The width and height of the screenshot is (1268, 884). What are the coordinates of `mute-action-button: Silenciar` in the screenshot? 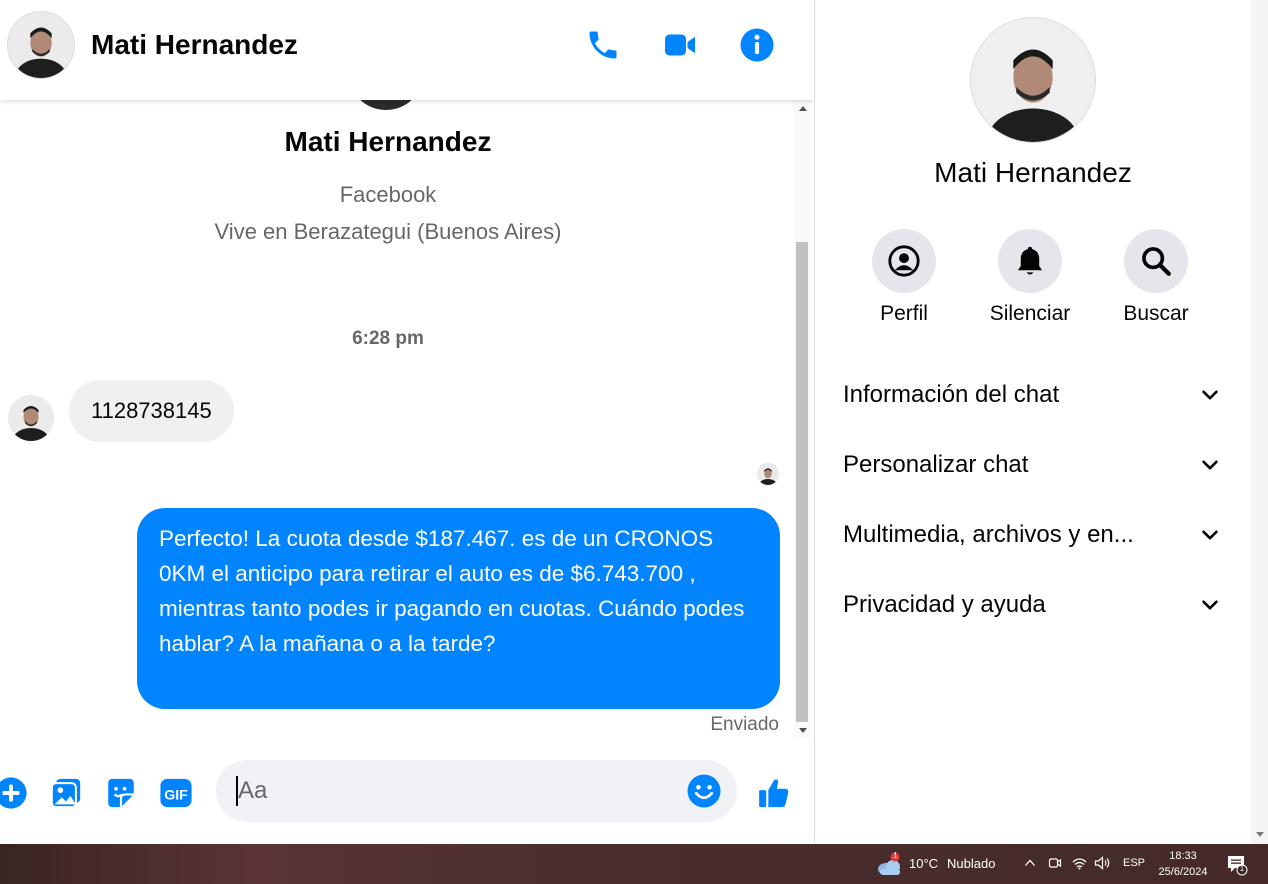 It's located at (1030, 277).